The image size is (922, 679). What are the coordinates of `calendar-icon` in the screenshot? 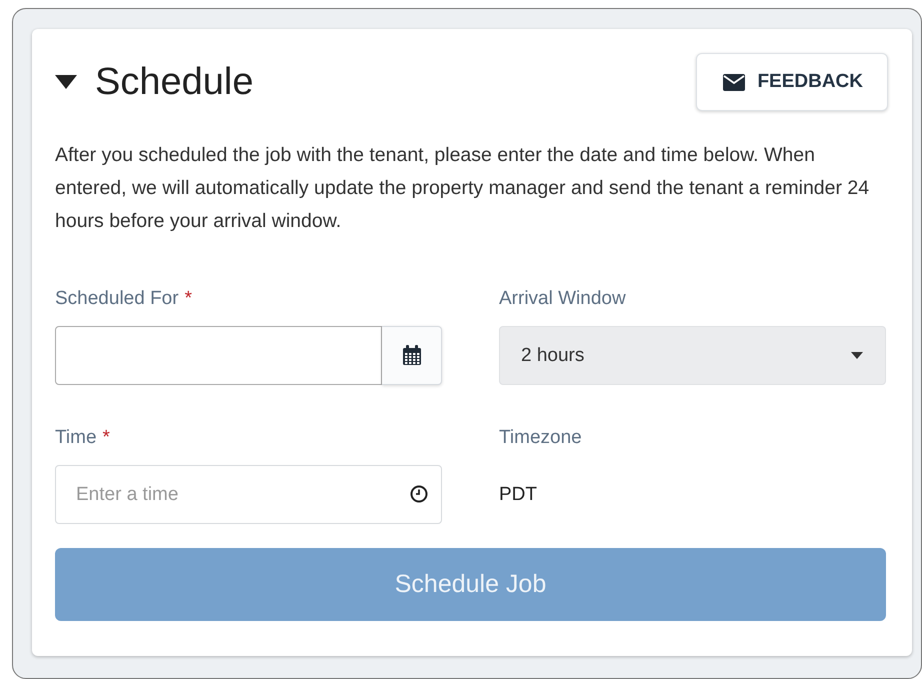 It's located at (412, 355).